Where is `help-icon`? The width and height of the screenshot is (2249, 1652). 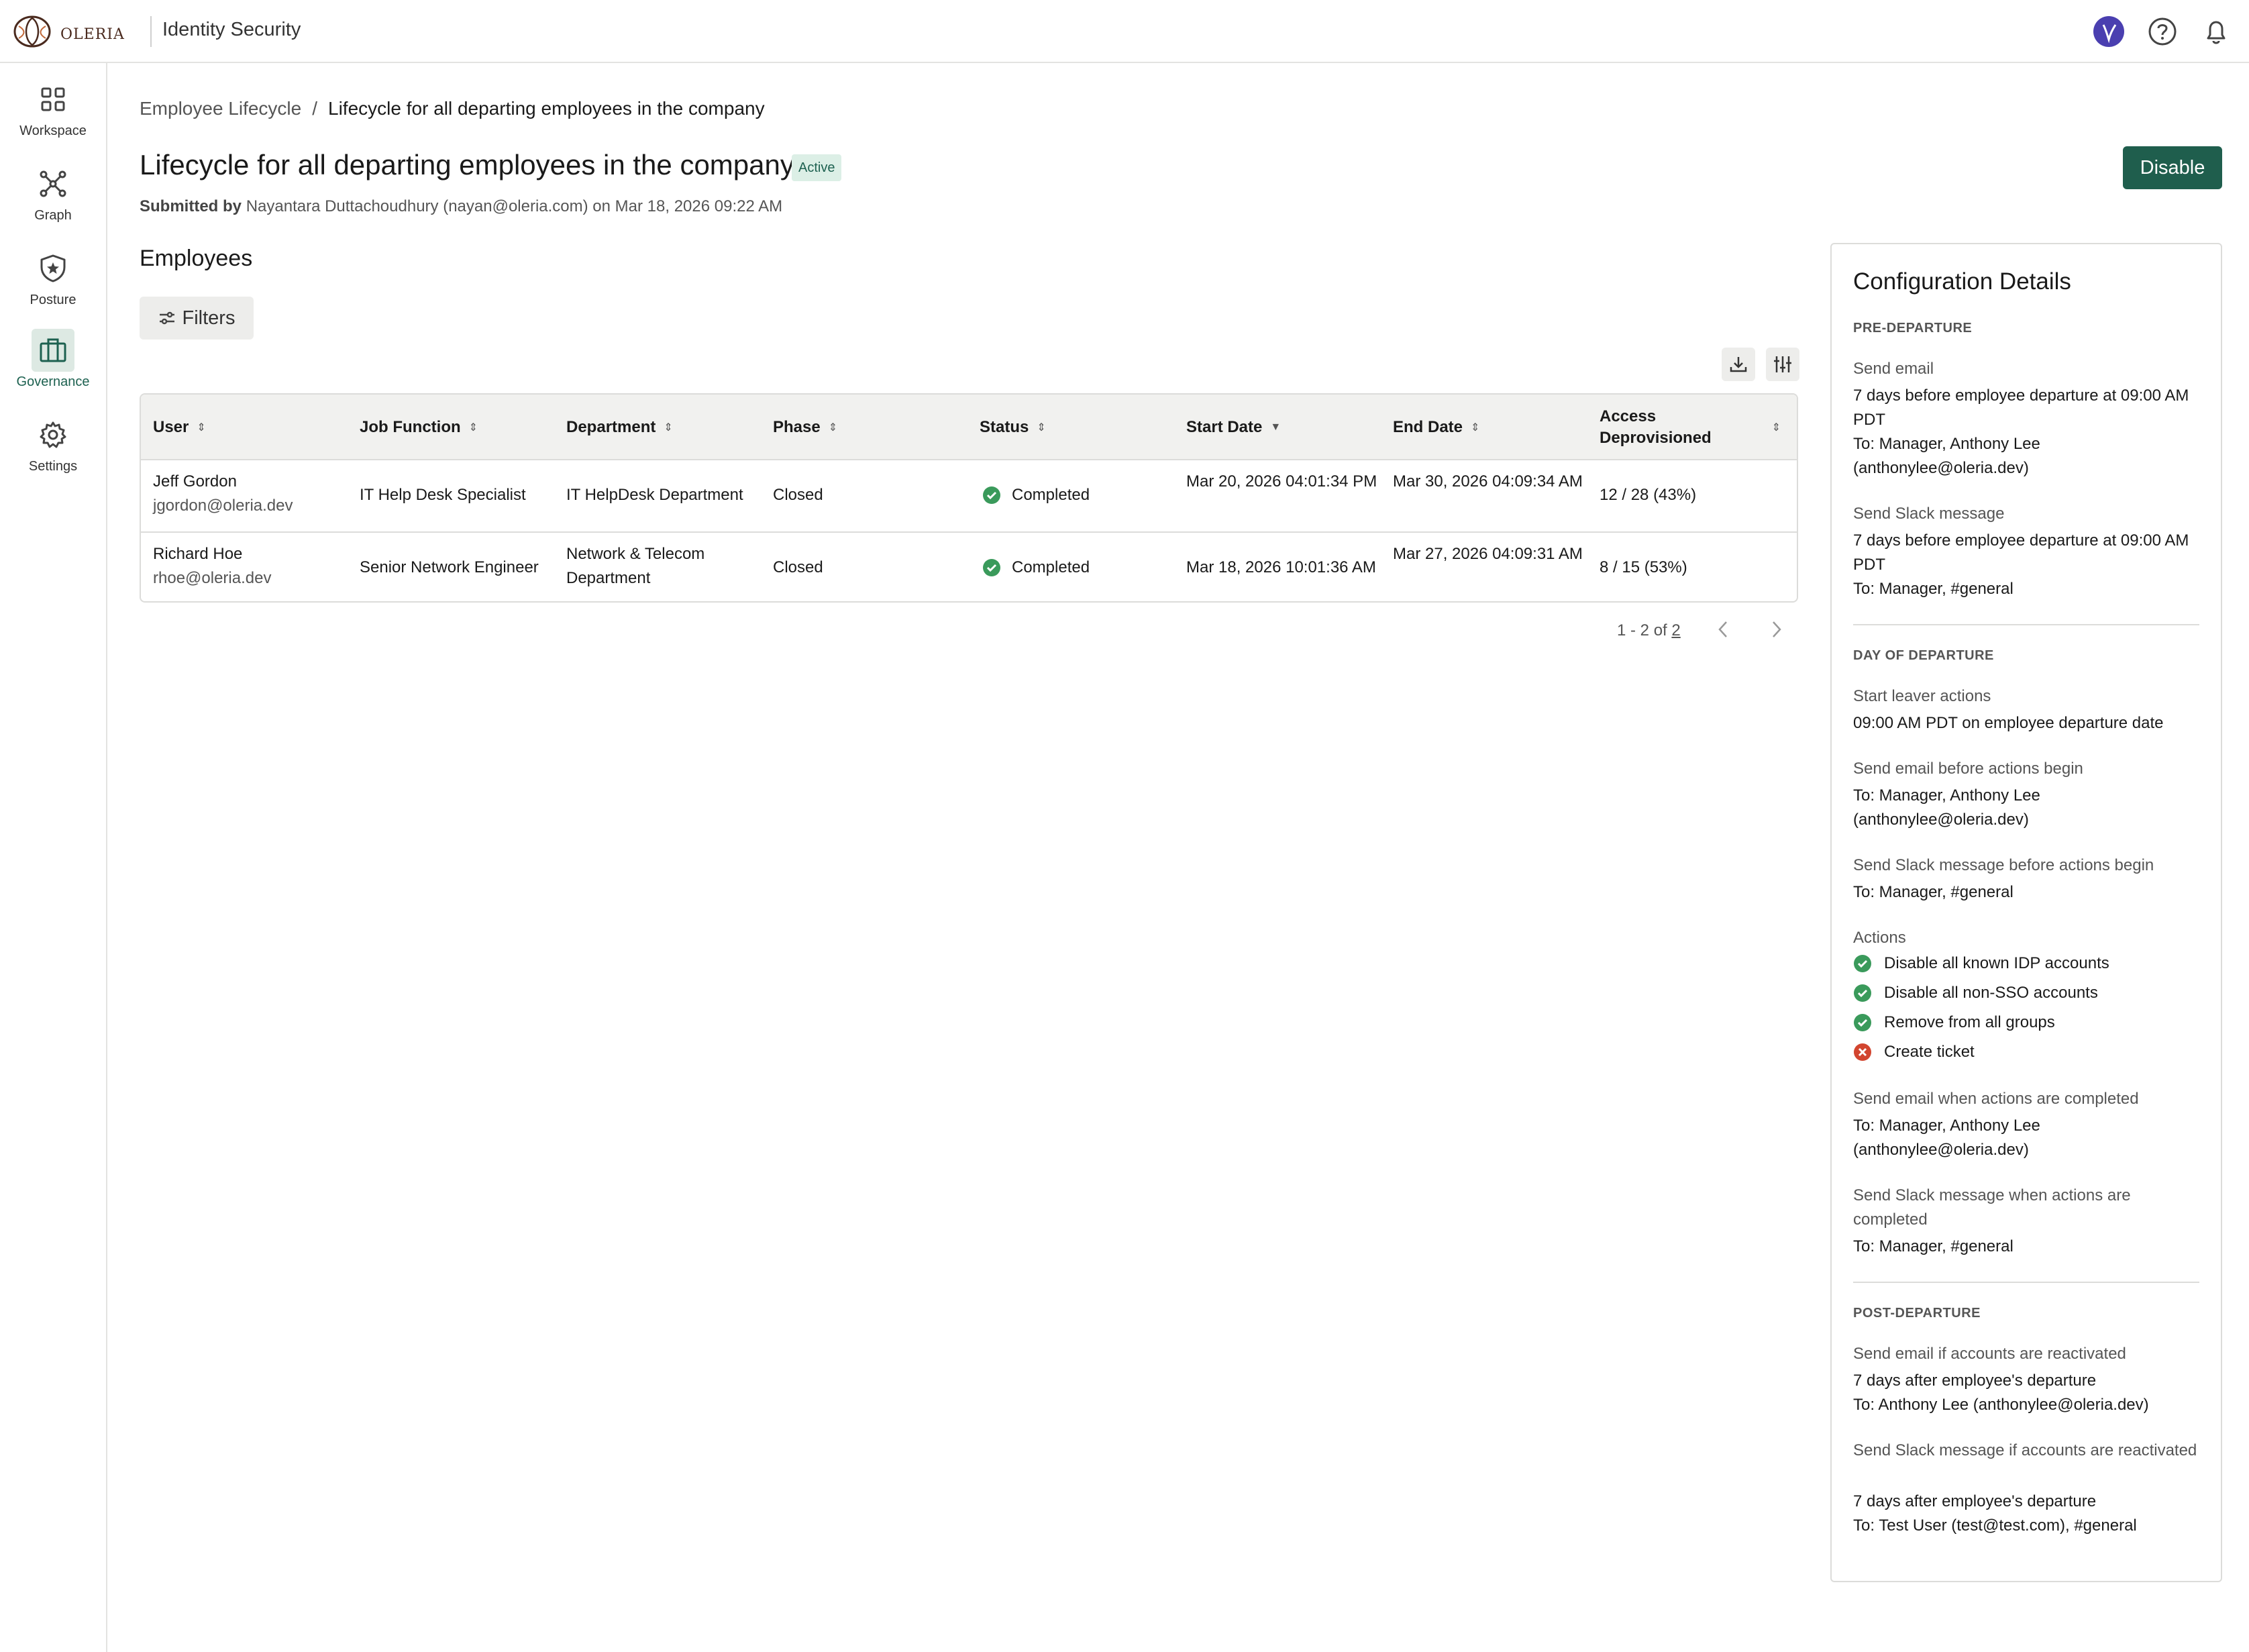
help-icon is located at coordinates (2162, 31).